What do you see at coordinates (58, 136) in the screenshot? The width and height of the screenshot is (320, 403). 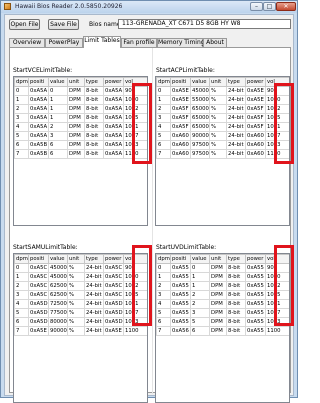 I see `table-cell-value: 3` at bounding box center [58, 136].